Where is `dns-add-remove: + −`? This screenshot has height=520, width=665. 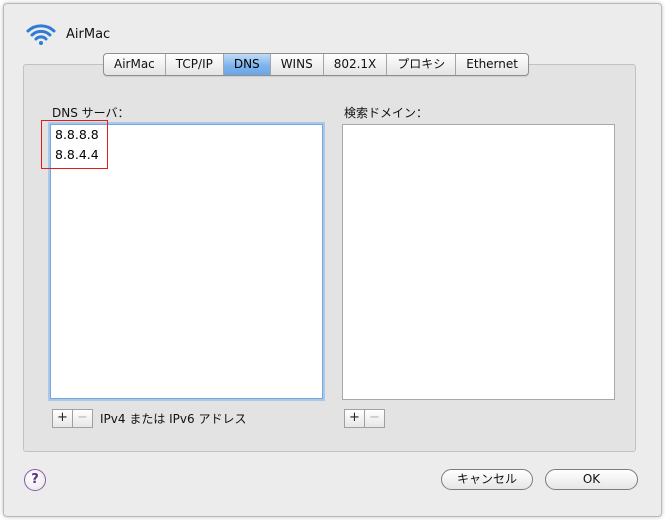 dns-add-remove: + − is located at coordinates (72, 418).